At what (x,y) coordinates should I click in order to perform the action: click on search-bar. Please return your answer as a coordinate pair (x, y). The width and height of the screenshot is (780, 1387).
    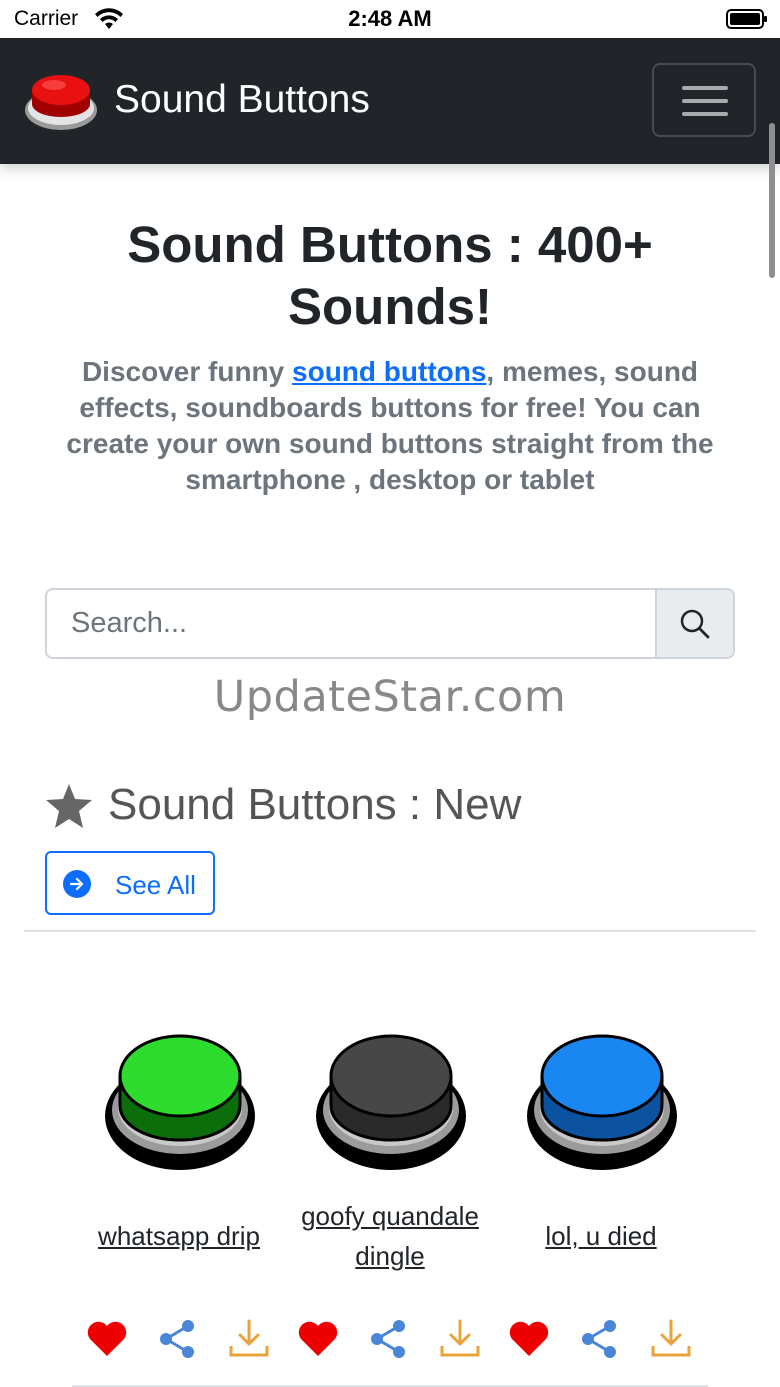
    Looking at the image, I should click on (390, 623).